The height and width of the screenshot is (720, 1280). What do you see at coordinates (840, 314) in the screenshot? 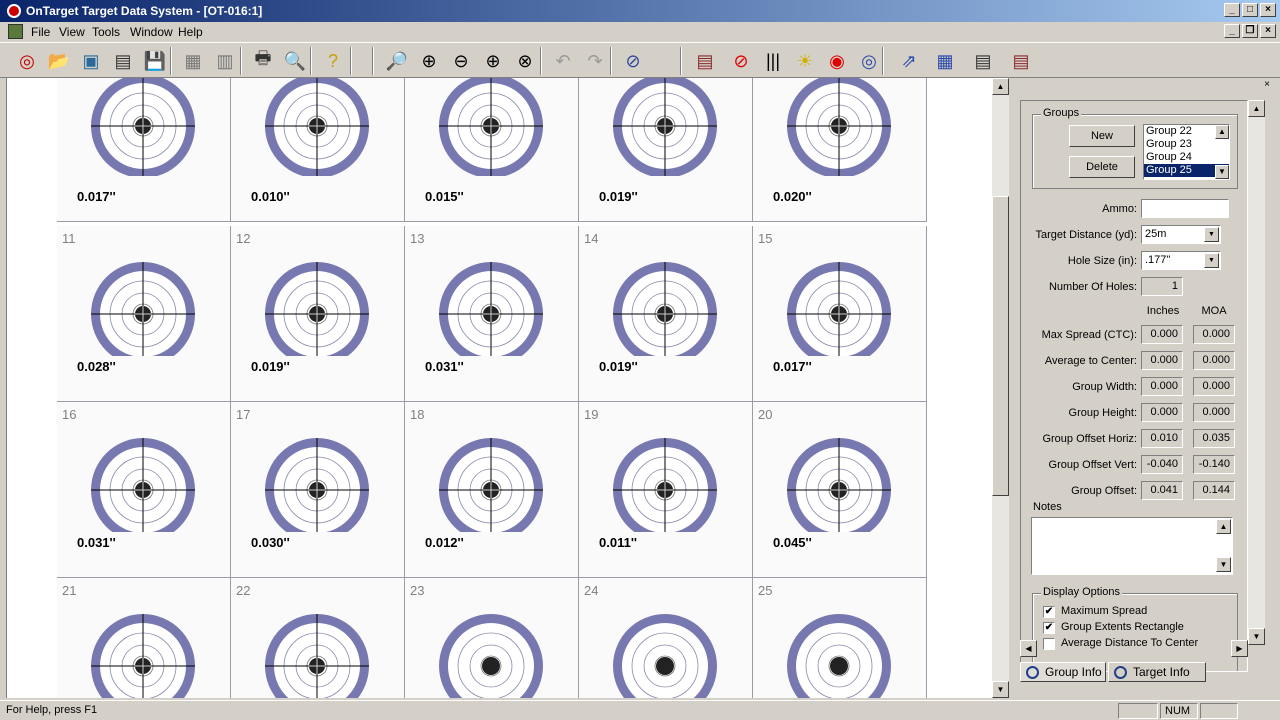
I see `target-cell: 15 0.017''` at bounding box center [840, 314].